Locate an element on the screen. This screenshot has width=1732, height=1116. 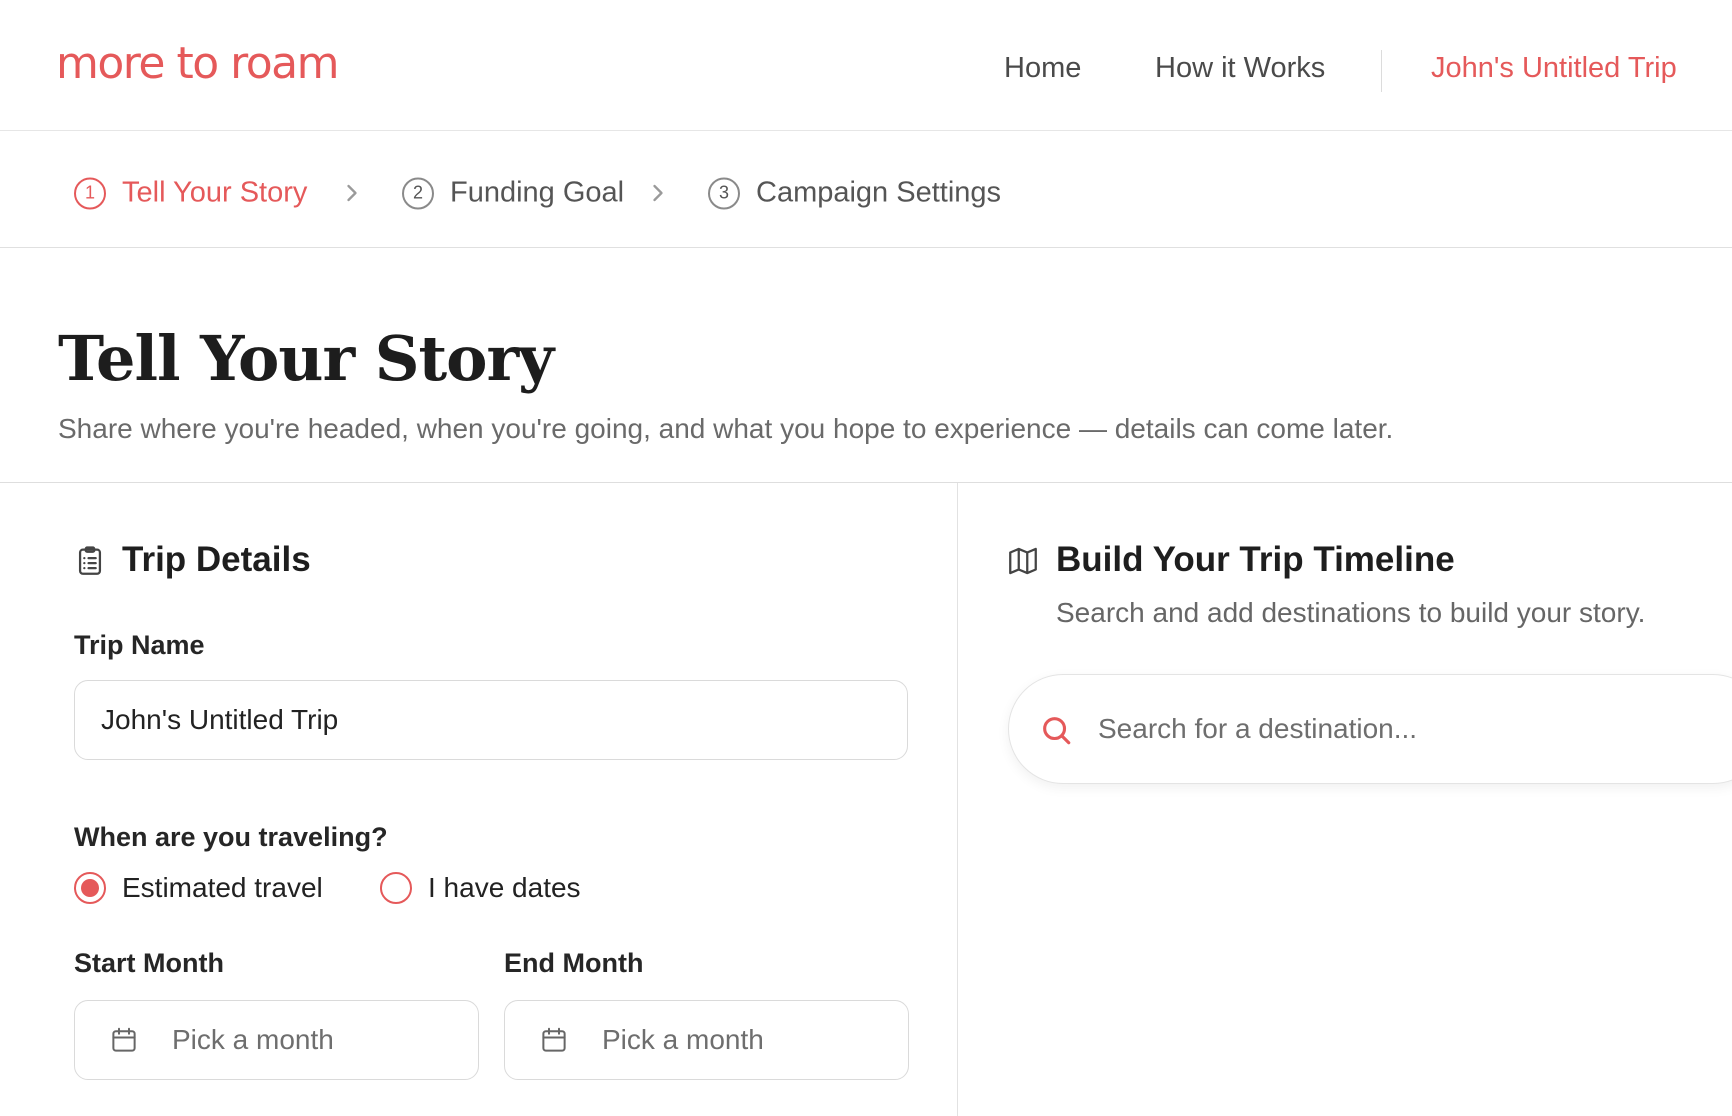
map-icon is located at coordinates (1023, 561).